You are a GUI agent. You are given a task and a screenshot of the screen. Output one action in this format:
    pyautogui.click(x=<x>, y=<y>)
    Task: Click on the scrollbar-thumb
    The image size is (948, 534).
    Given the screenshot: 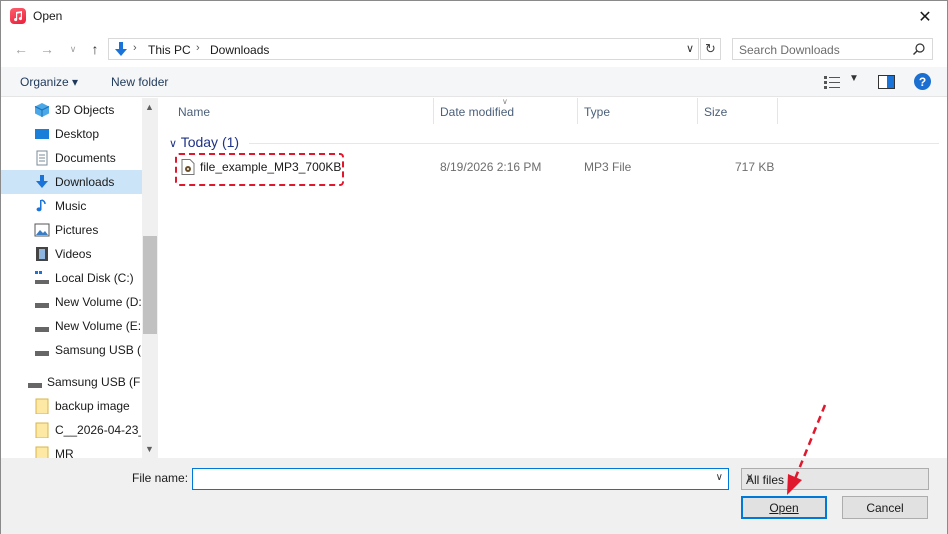 What is the action you would take?
    pyautogui.click(x=150, y=285)
    